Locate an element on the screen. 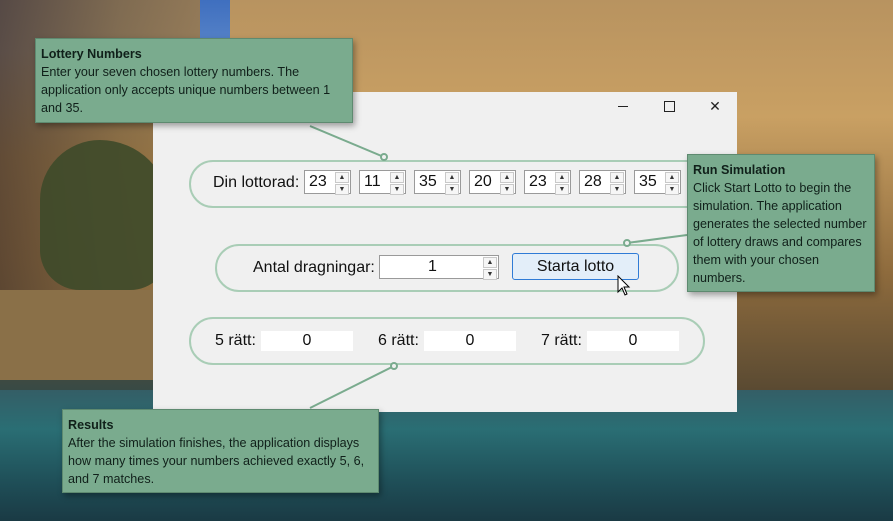 The height and width of the screenshot is (521, 893). six-correct-label: 6 rätt: is located at coordinates (398, 340).